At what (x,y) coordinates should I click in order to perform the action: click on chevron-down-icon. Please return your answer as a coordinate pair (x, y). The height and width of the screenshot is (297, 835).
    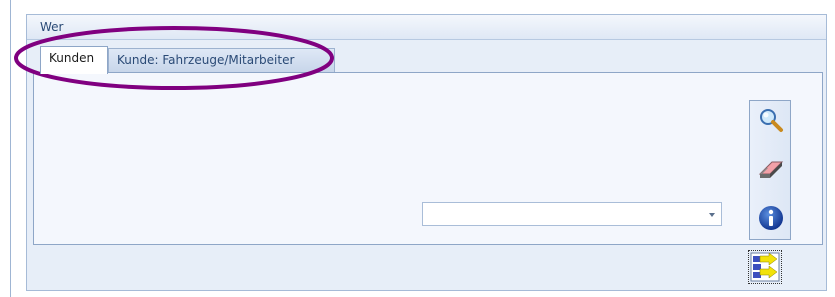
    Looking at the image, I should click on (712, 215).